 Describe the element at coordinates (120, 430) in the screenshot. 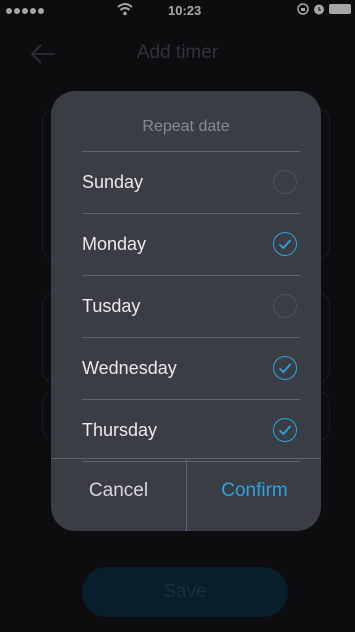

I see `day-label: Thursday` at that location.